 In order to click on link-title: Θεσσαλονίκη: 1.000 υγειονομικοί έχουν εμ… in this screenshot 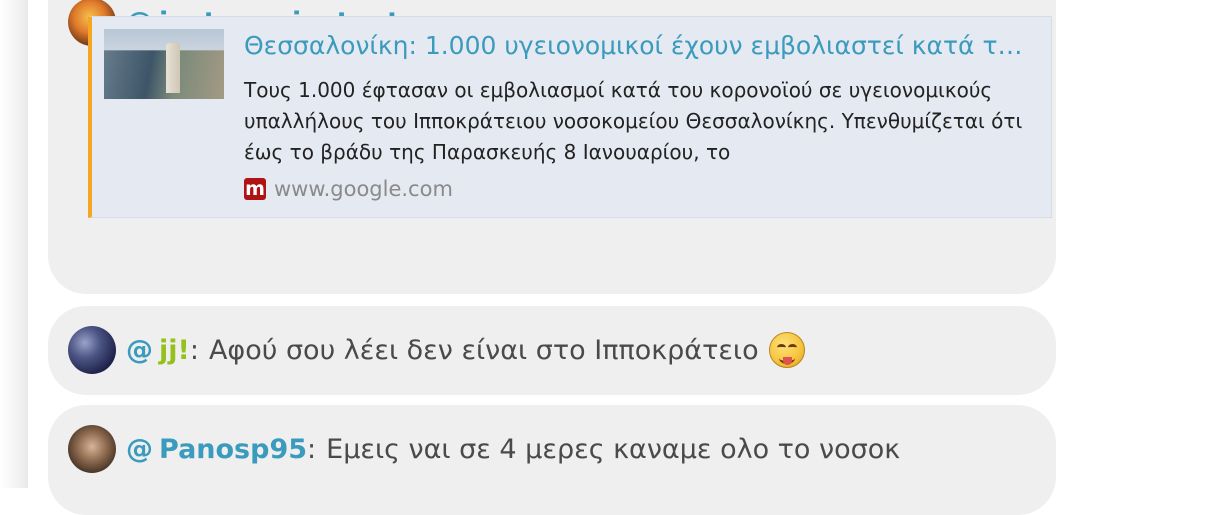, I will do `click(639, 45)`.